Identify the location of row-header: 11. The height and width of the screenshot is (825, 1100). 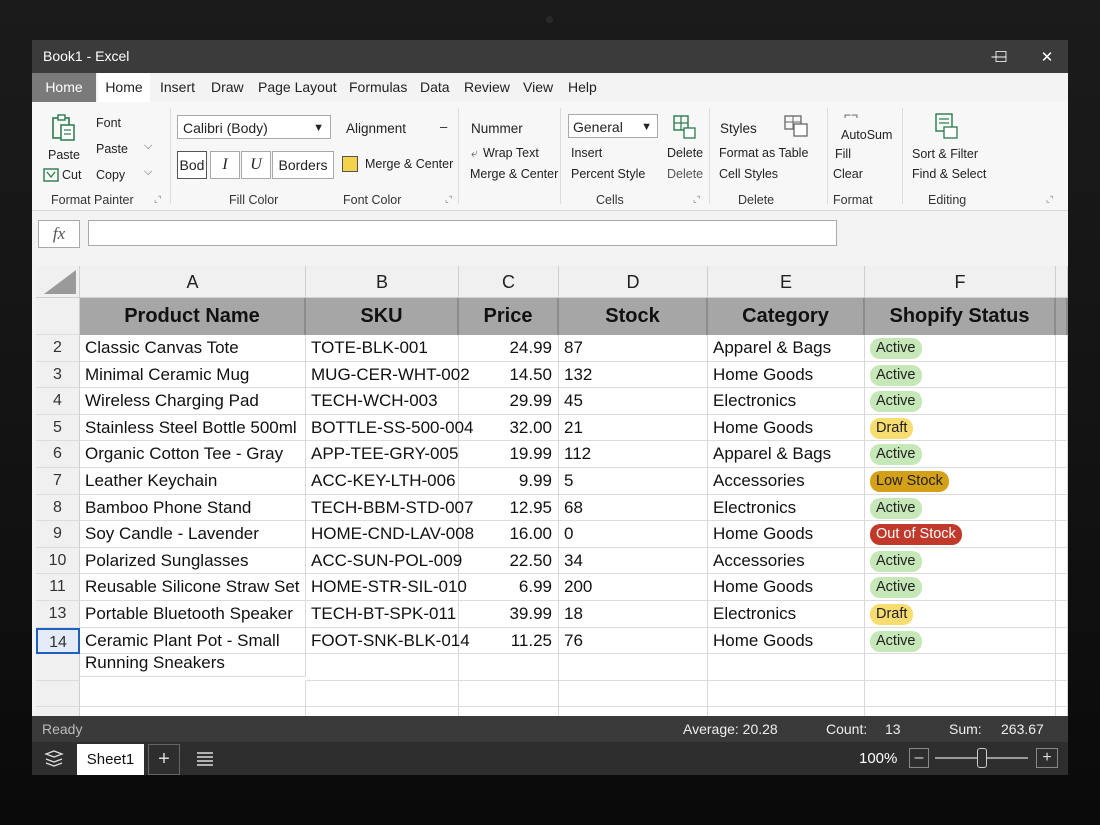
(58, 587).